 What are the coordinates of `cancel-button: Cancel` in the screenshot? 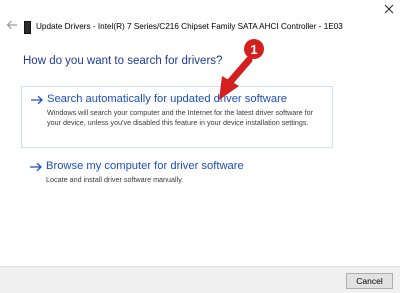 It's located at (369, 281).